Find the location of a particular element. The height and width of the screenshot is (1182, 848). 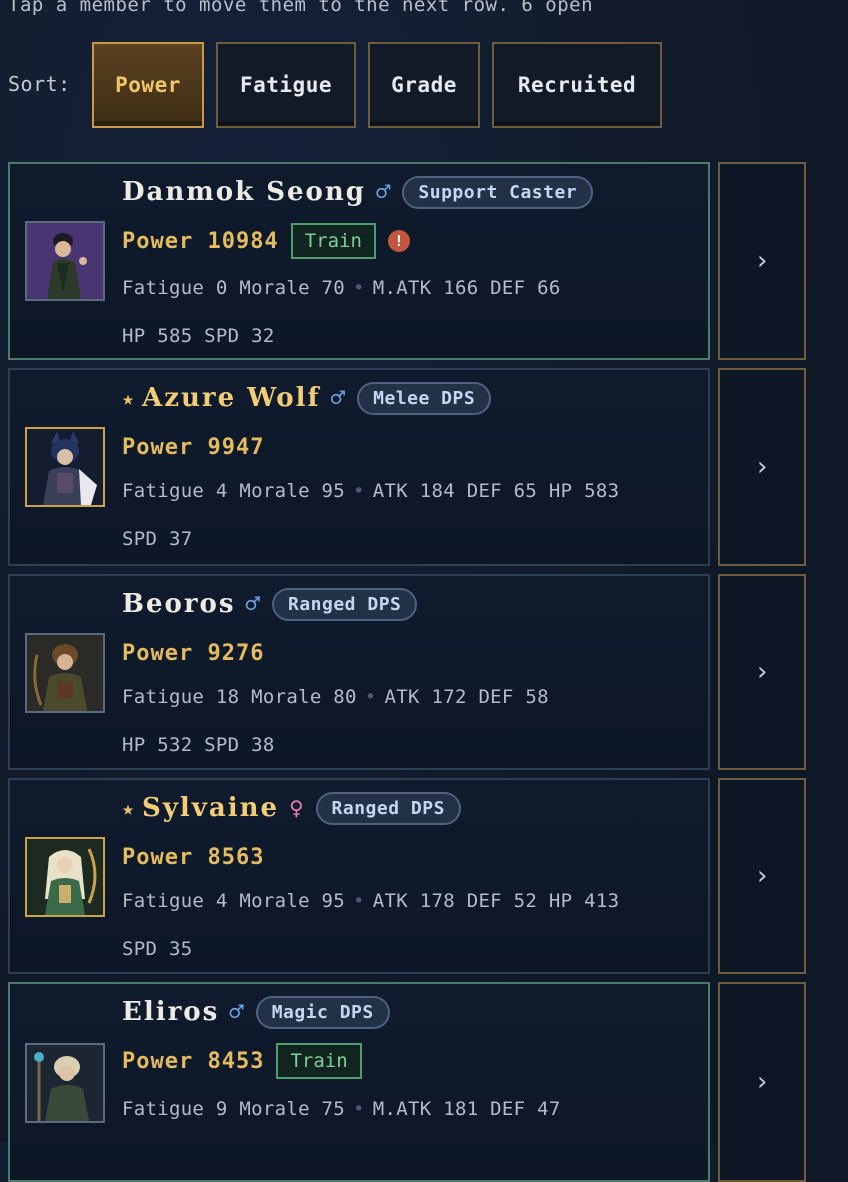

combat-stats: ATK 184 DEF 65 HP 583 is located at coordinates (496, 491).